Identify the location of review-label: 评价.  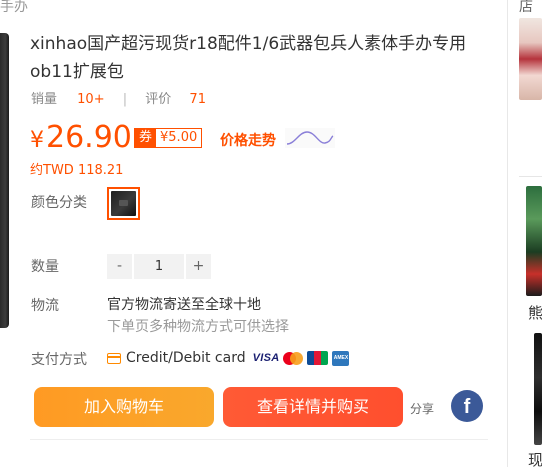
(158, 99).